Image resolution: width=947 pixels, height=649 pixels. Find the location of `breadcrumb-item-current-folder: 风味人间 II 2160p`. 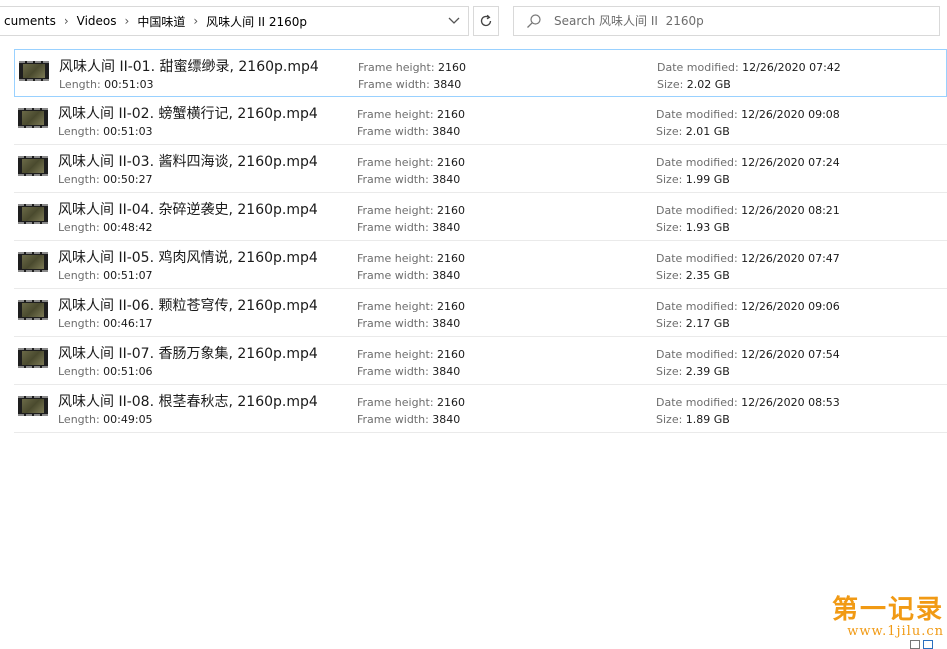

breadcrumb-item-current-folder: 风味人间 II 2160p is located at coordinates (256, 21).